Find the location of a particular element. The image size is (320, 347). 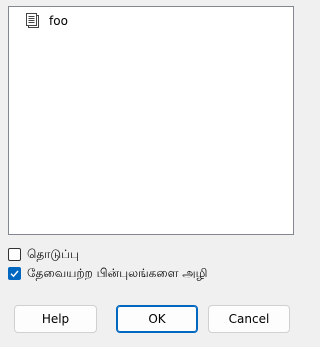

option1-label: தொடுப்பு is located at coordinates (53, 254).